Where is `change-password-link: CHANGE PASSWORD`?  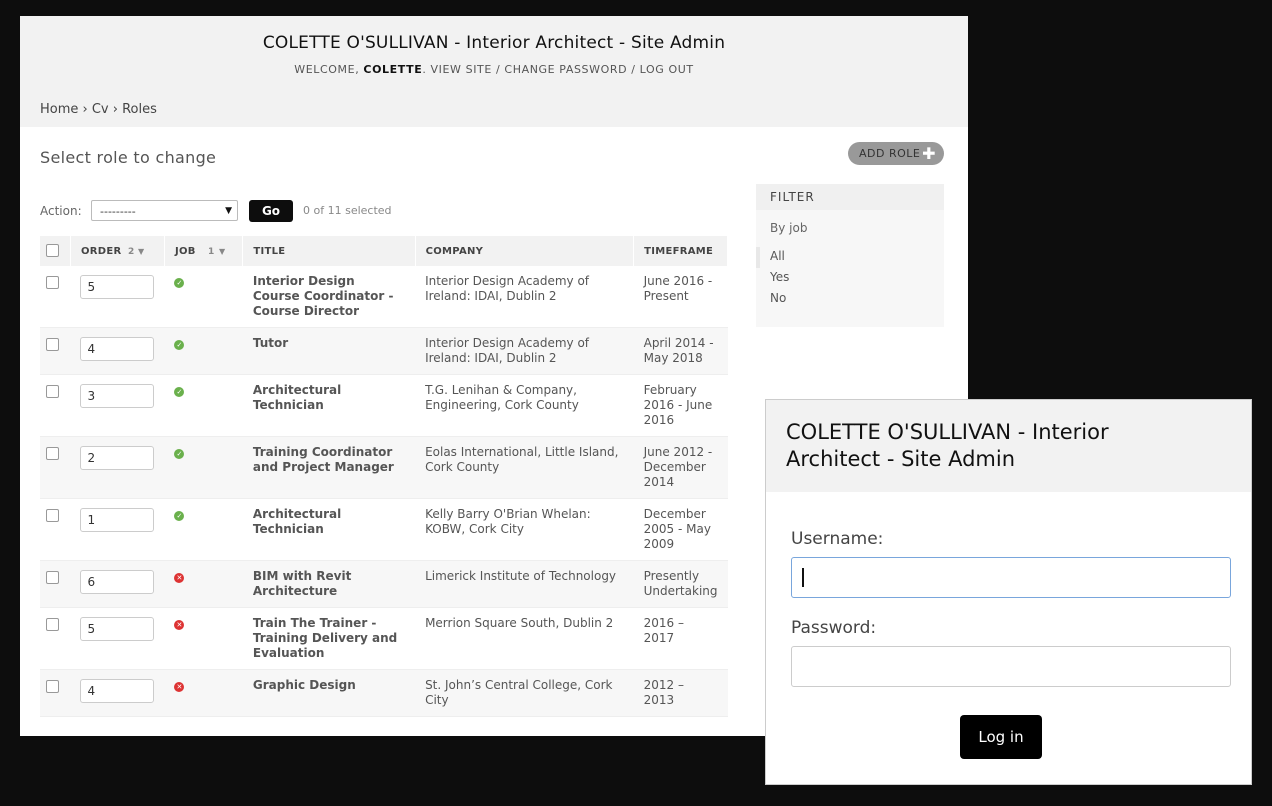 change-password-link: CHANGE PASSWORD is located at coordinates (565, 69).